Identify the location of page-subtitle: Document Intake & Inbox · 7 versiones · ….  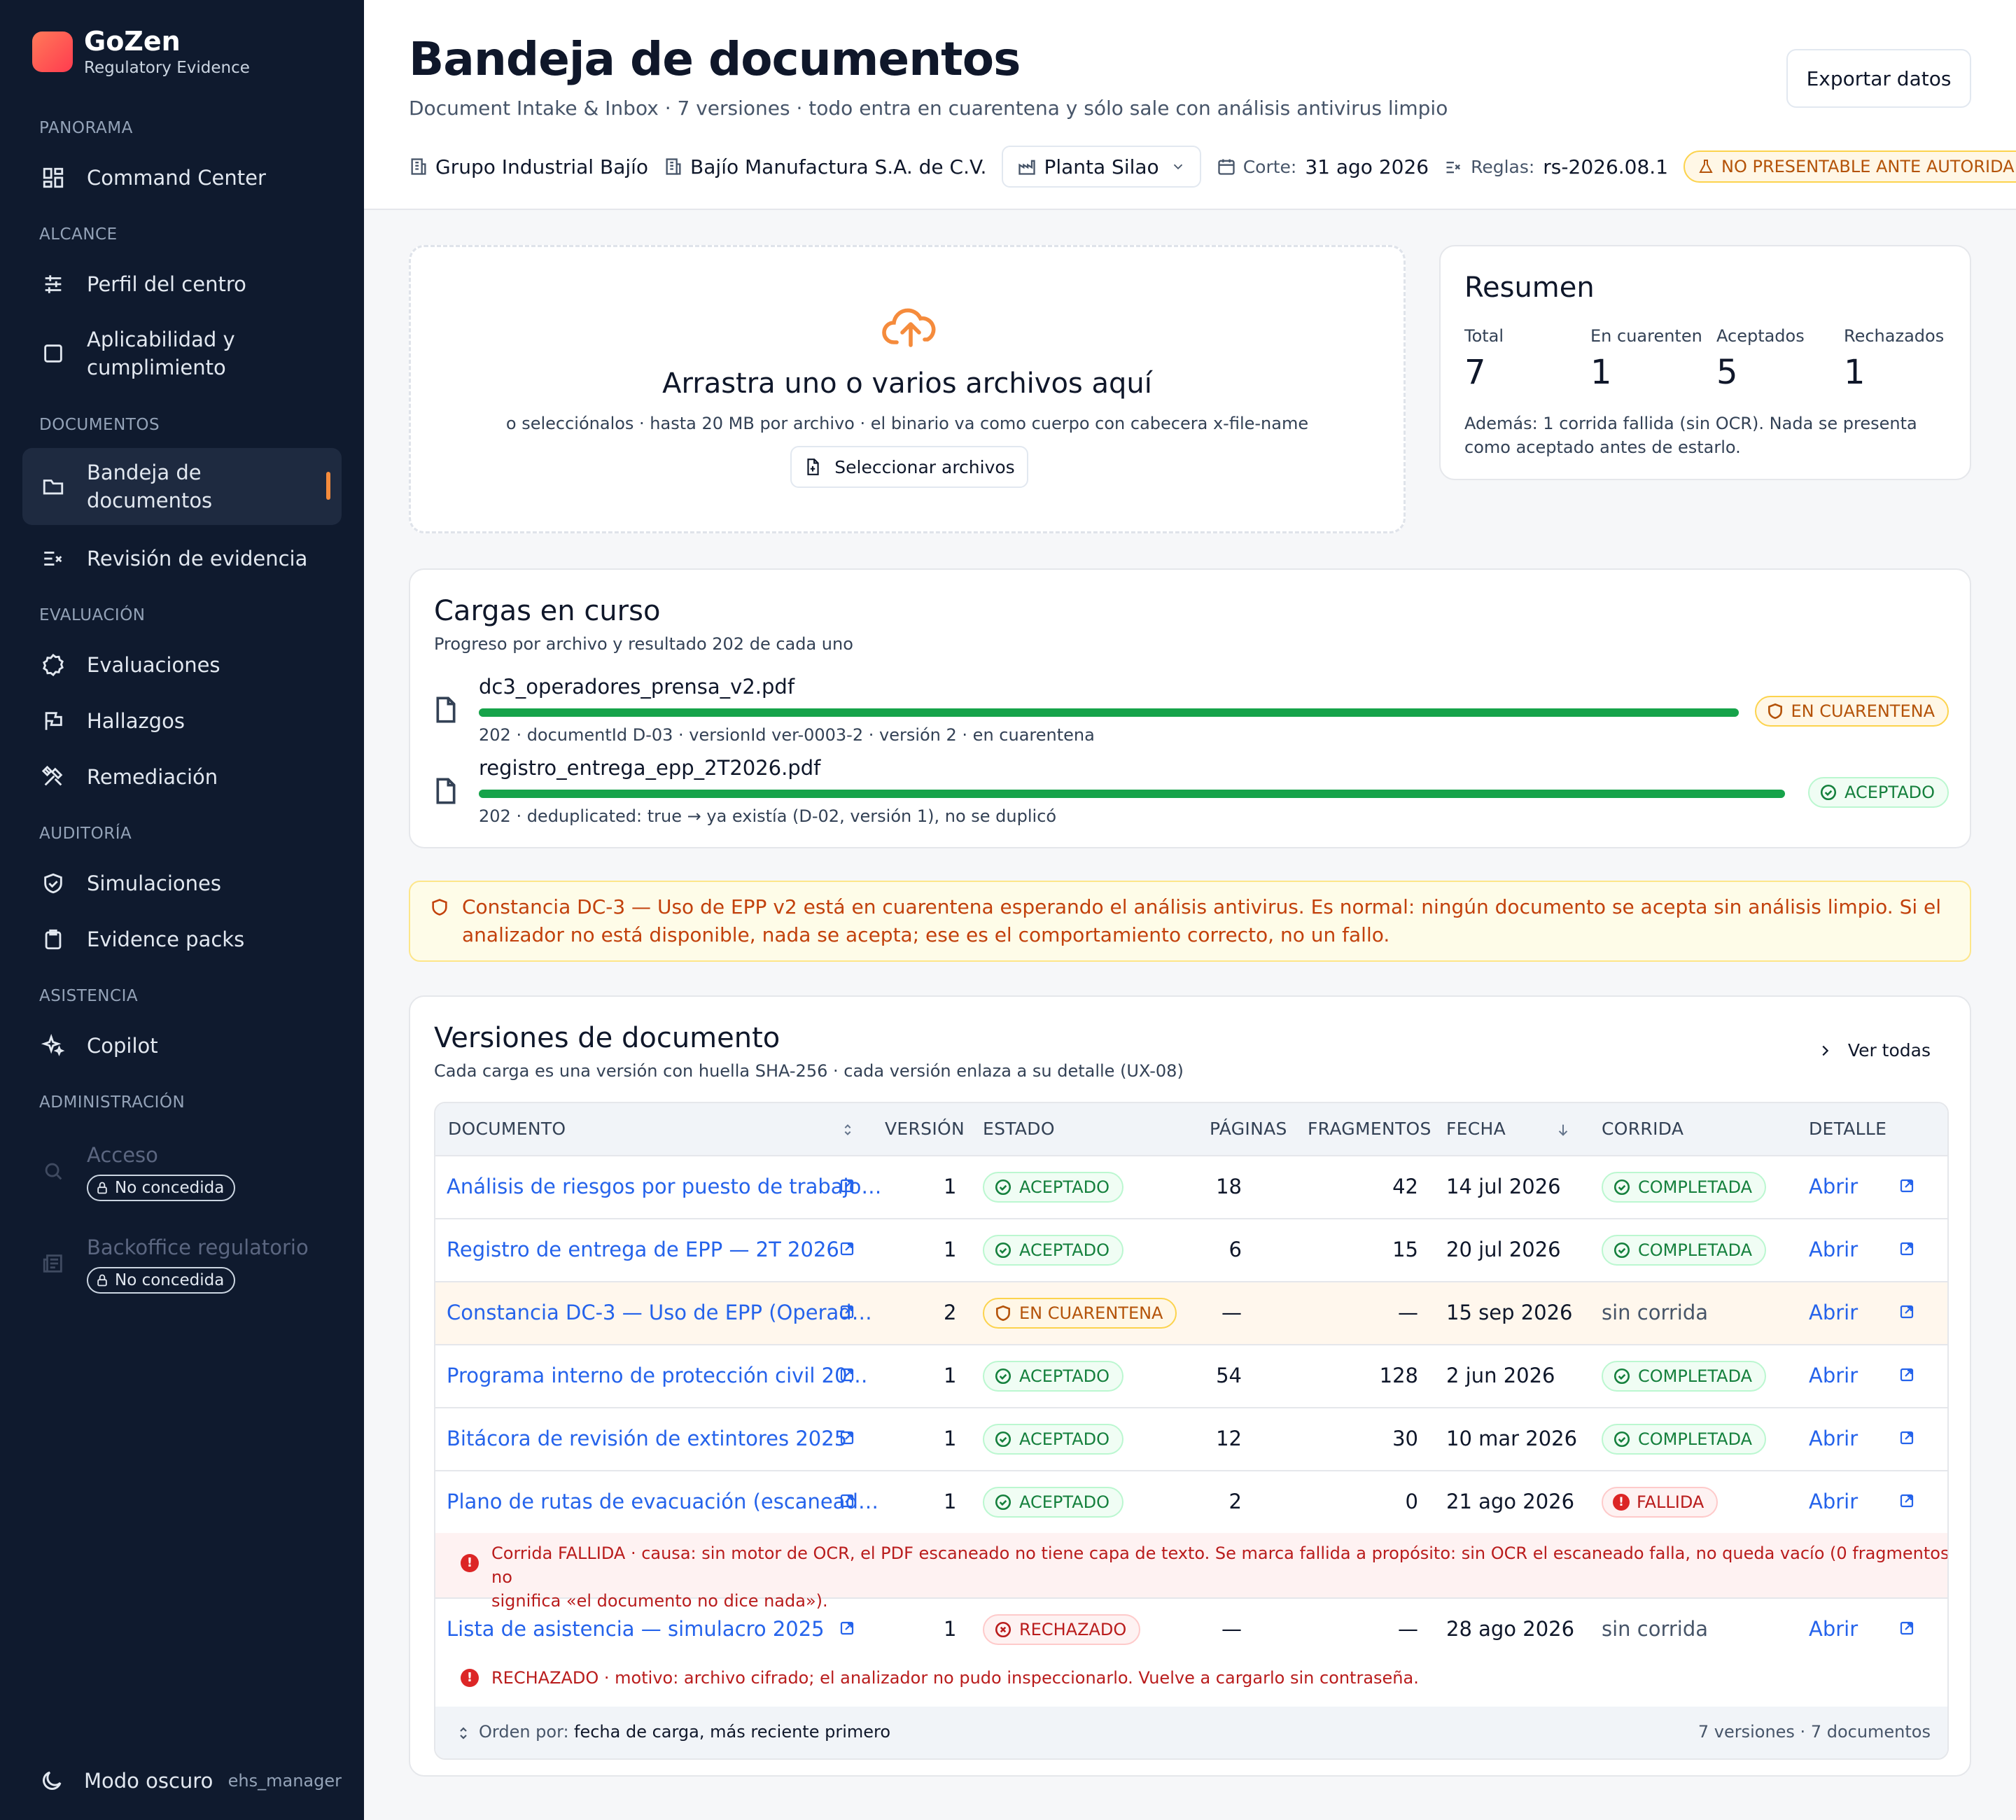
(928, 108).